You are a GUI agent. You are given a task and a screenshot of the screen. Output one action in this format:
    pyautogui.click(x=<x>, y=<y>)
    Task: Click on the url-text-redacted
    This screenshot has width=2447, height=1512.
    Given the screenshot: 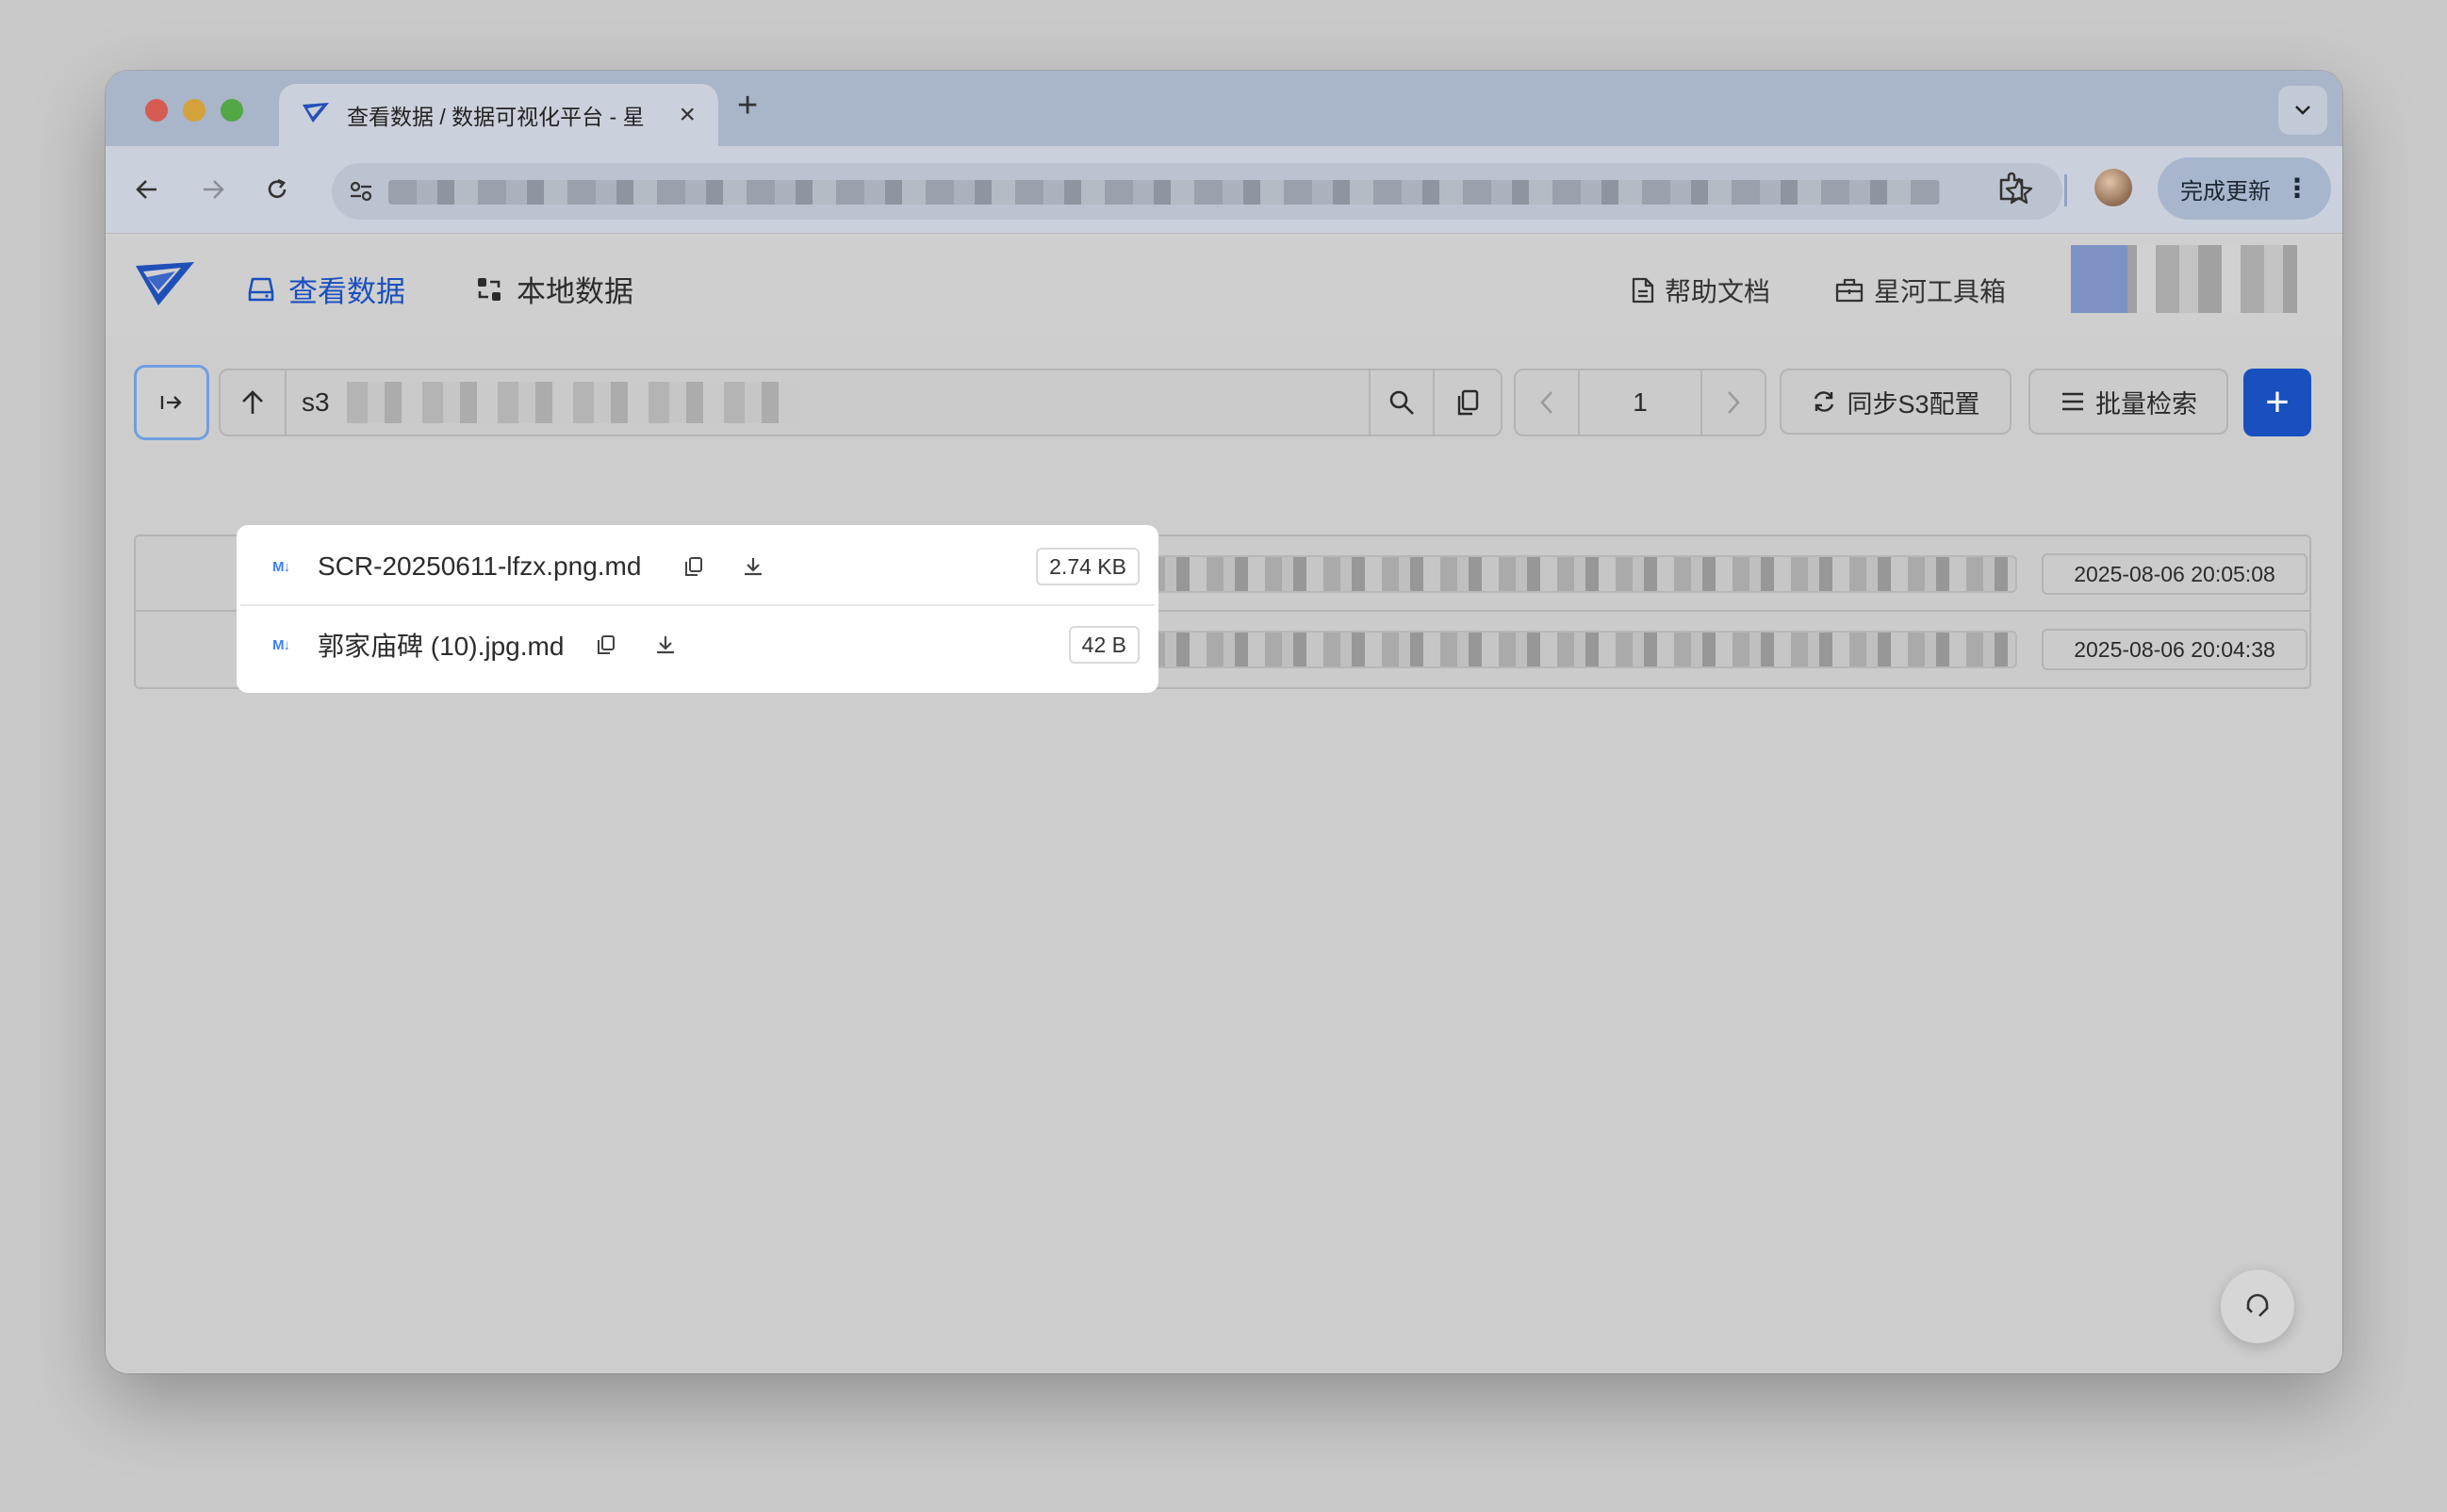 What is the action you would take?
    pyautogui.click(x=1164, y=193)
    